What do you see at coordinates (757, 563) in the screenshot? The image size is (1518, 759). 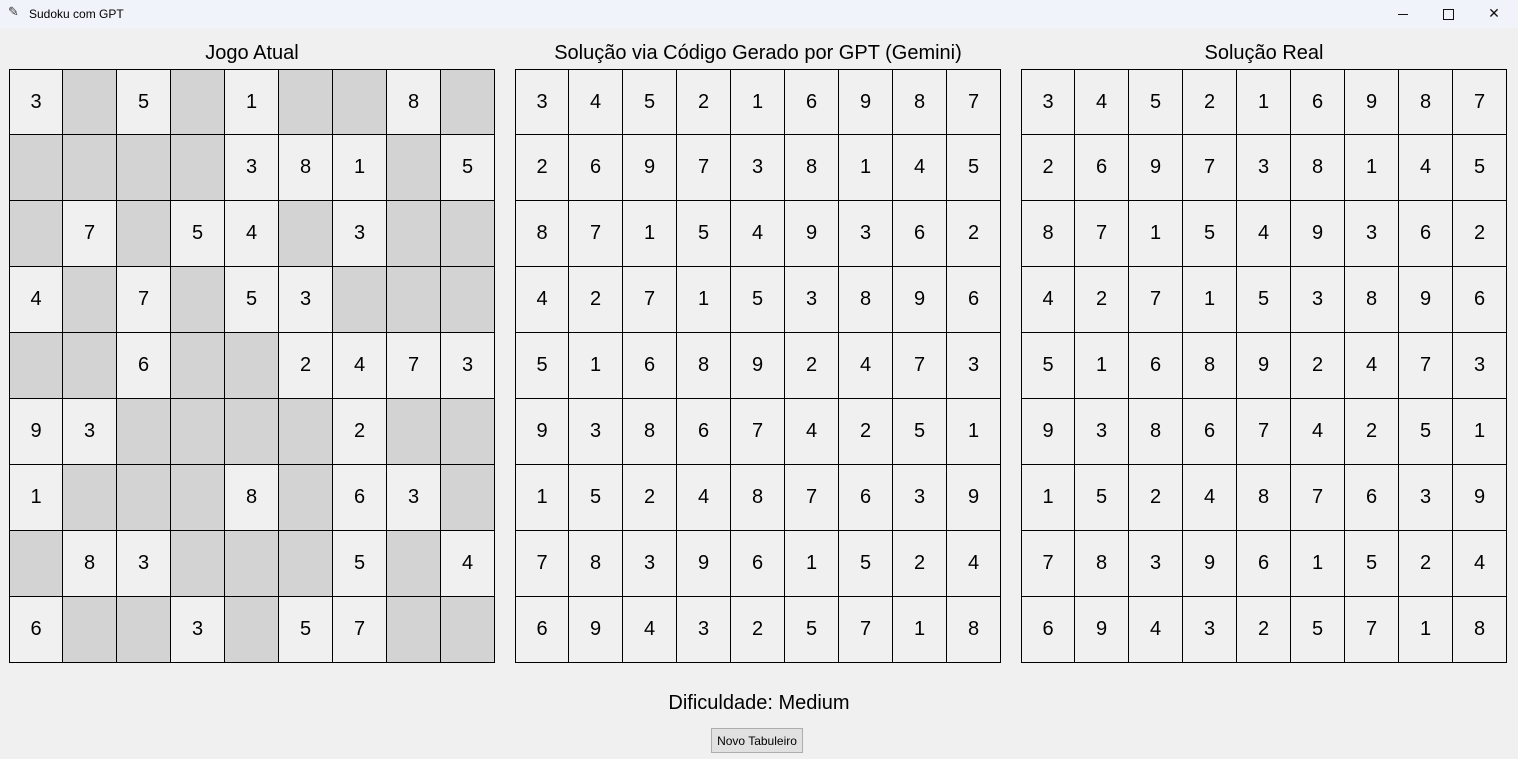 I see `gpt-solution-cell: 6` at bounding box center [757, 563].